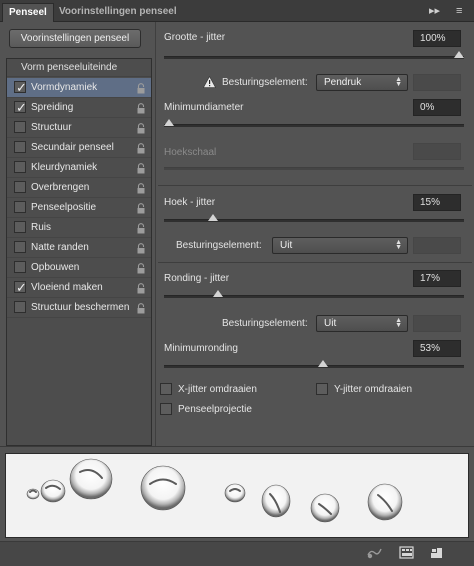 The height and width of the screenshot is (566, 474). Describe the element at coordinates (437, 245) in the screenshot. I see `angle-control-extra-field` at that location.